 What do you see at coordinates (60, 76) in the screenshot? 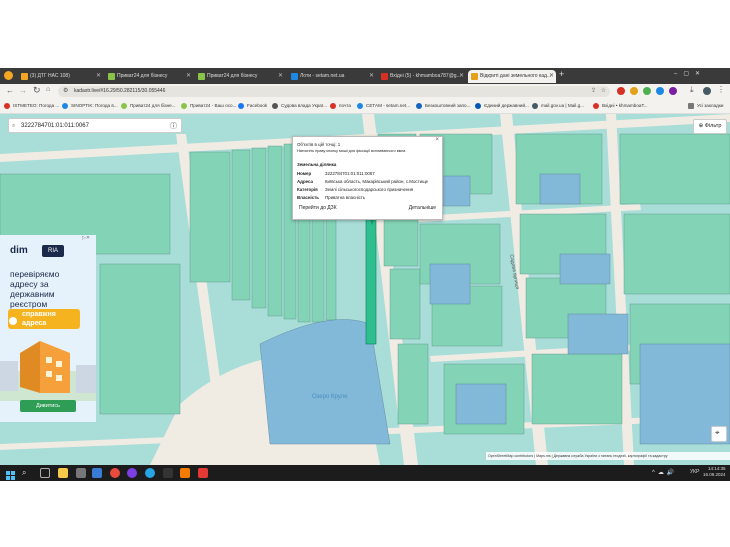
I see `browser-tab-1: (3) ДТГ НАС 108) ✕` at bounding box center [60, 76].